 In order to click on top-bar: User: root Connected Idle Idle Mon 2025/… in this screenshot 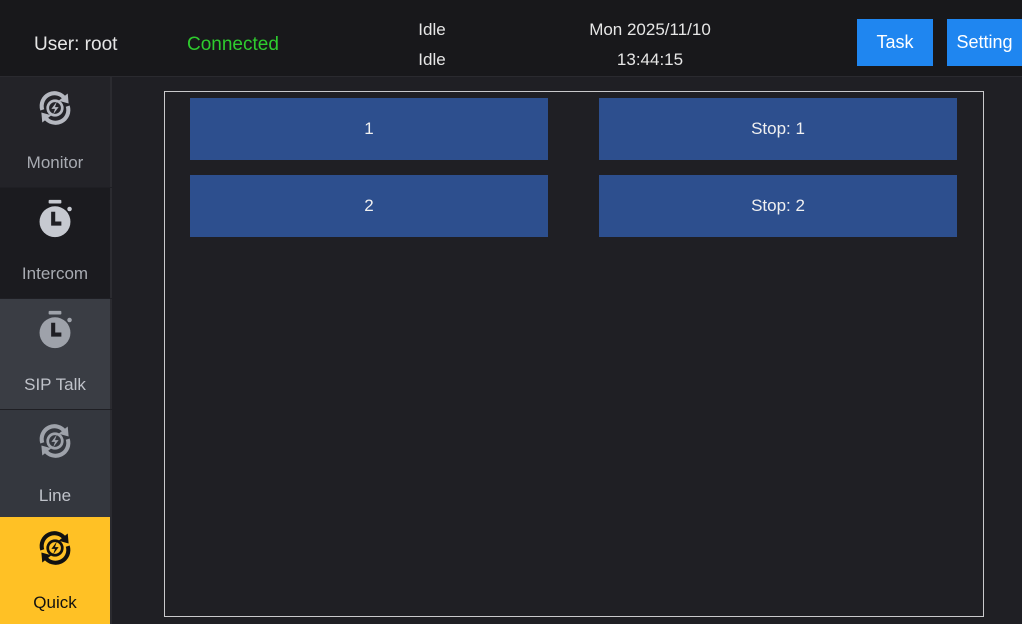, I will do `click(511, 38)`.